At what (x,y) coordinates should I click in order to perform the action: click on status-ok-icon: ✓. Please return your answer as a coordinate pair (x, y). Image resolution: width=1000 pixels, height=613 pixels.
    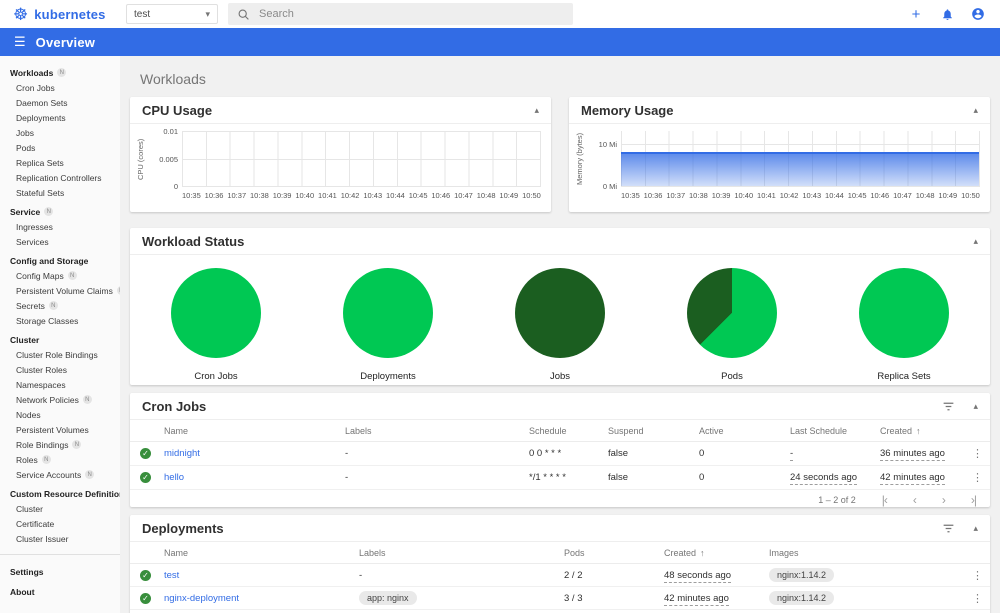
    Looking at the image, I should click on (145, 575).